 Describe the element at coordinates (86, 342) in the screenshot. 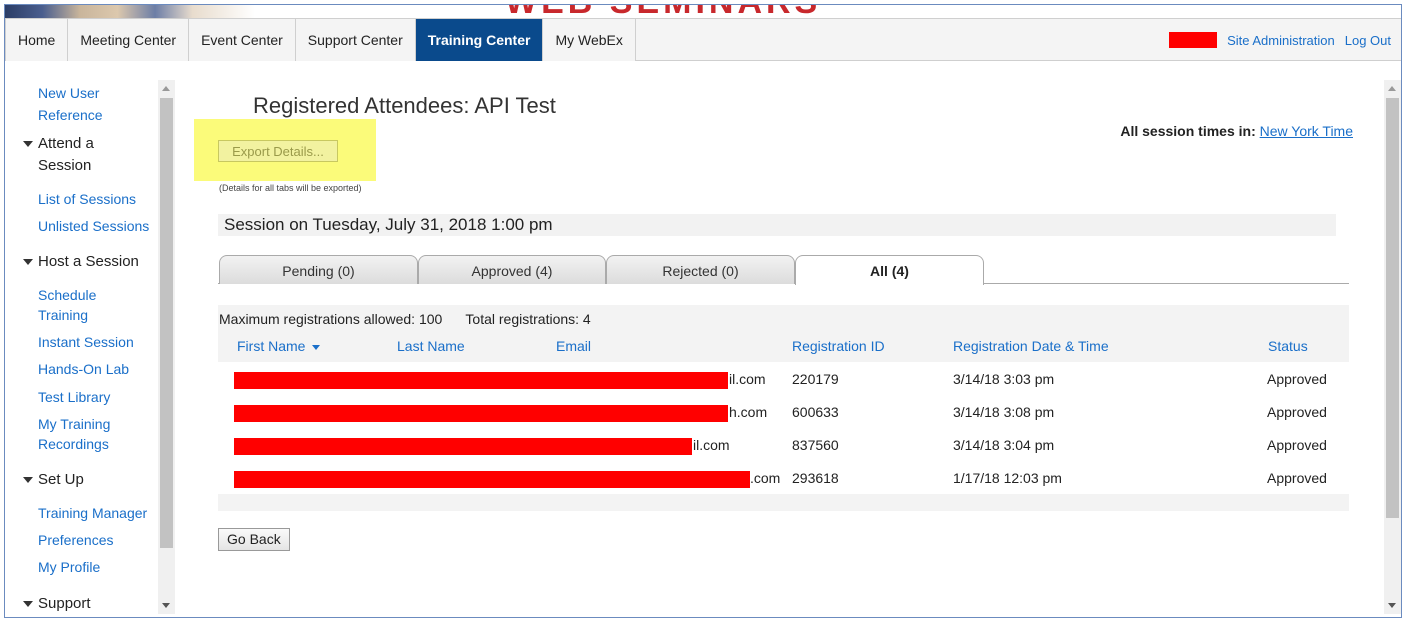

I see `sidebar-item-instant-session: Instant Session` at that location.